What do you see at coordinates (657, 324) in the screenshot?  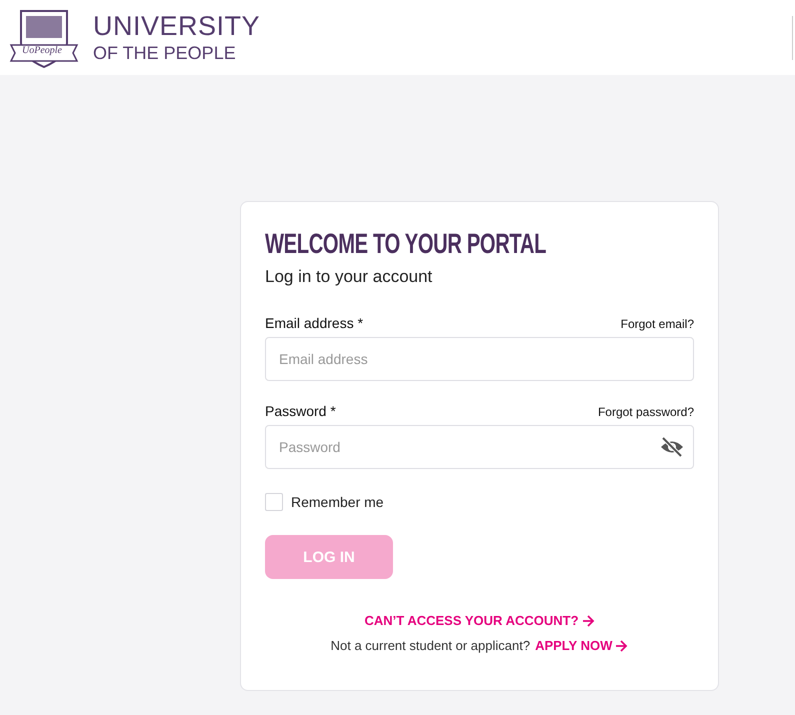 I see `forgot-link: Forgot email?` at bounding box center [657, 324].